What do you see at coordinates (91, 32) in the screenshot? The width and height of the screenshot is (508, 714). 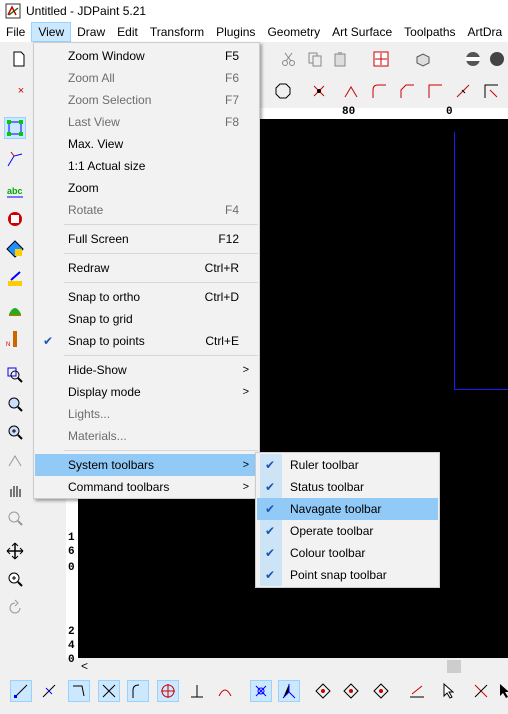 I see `menu-draw: Draw` at bounding box center [91, 32].